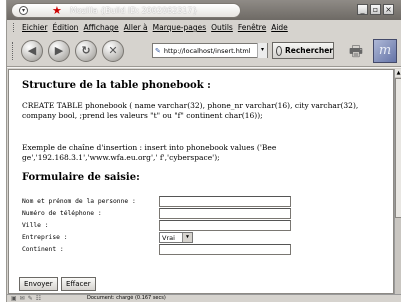  Describe the element at coordinates (356, 51) in the screenshot. I see `print-icon: 🖶` at that location.